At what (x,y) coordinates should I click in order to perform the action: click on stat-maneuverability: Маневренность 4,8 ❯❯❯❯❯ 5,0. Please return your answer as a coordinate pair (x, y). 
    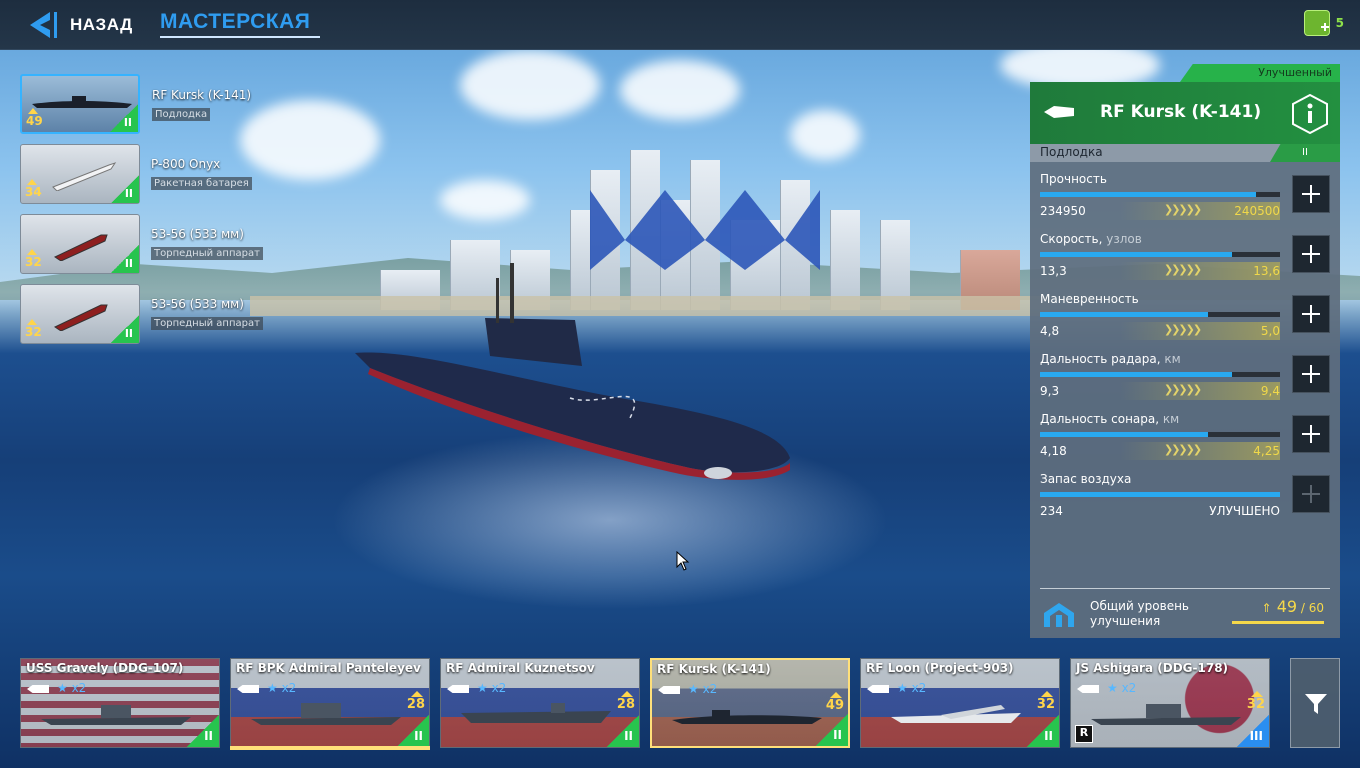
    Looking at the image, I should click on (1185, 317).